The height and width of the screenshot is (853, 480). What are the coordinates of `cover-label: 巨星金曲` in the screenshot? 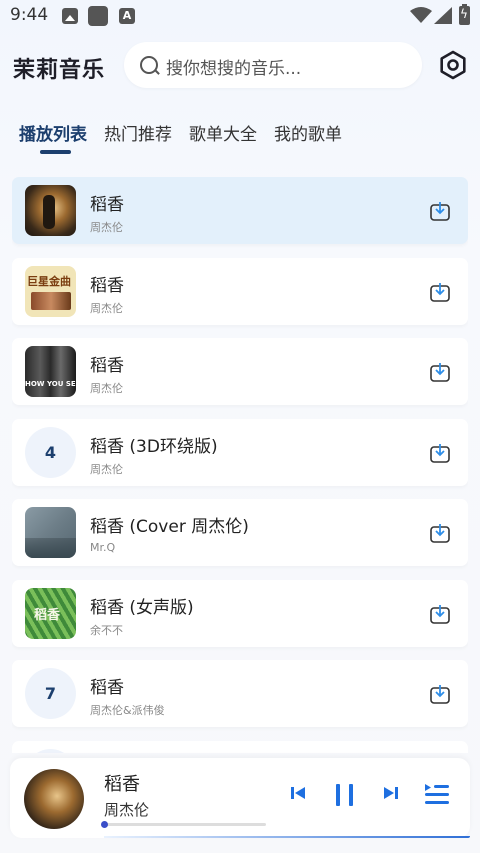 It's located at (49, 281).